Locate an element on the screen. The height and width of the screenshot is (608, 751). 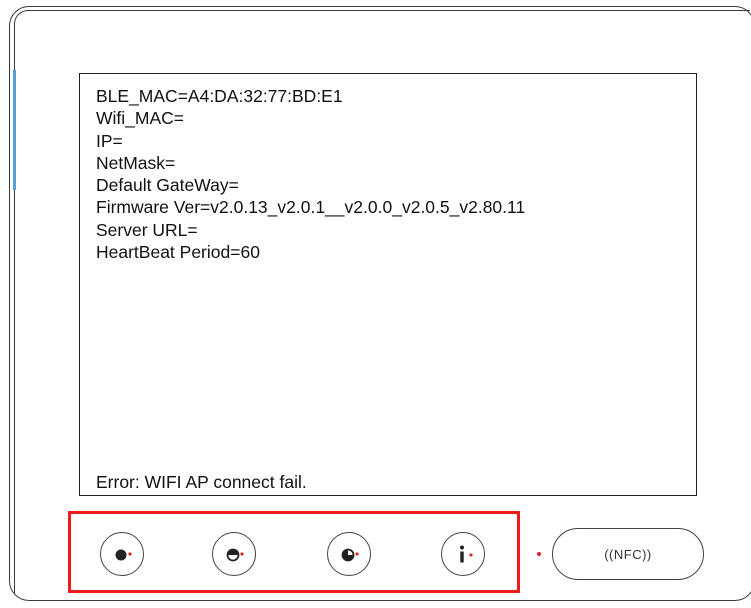
three-quarter-circle-button is located at coordinates (349, 554).